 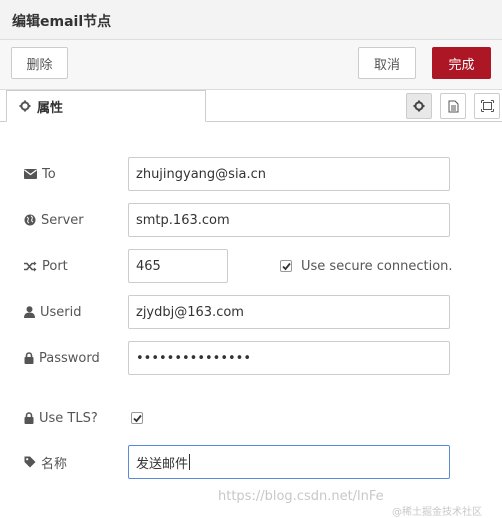 What do you see at coordinates (289, 174) in the screenshot?
I see `to-input: zhujingyang@sia.cn` at bounding box center [289, 174].